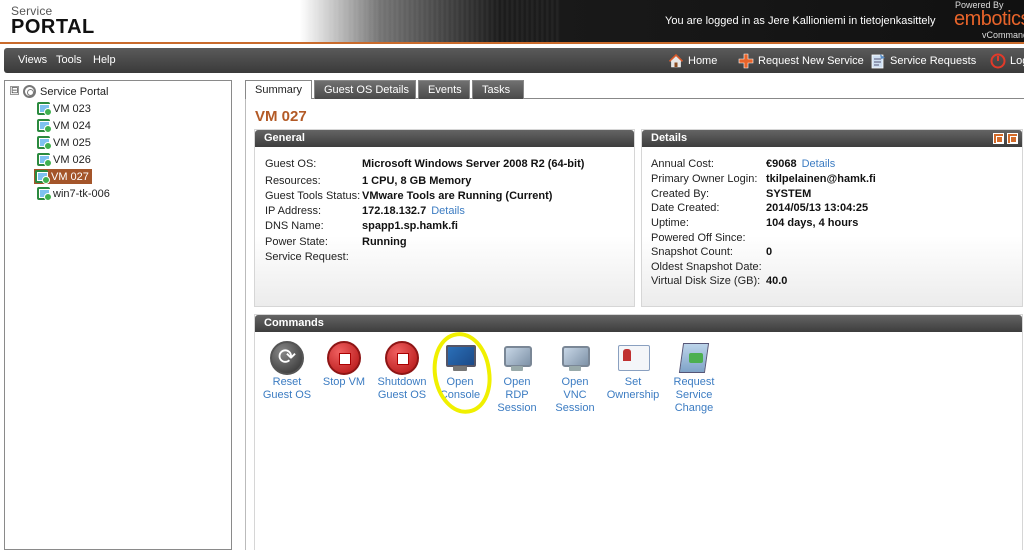  What do you see at coordinates (680, 194) in the screenshot?
I see `prop-label: Created By:` at bounding box center [680, 194].